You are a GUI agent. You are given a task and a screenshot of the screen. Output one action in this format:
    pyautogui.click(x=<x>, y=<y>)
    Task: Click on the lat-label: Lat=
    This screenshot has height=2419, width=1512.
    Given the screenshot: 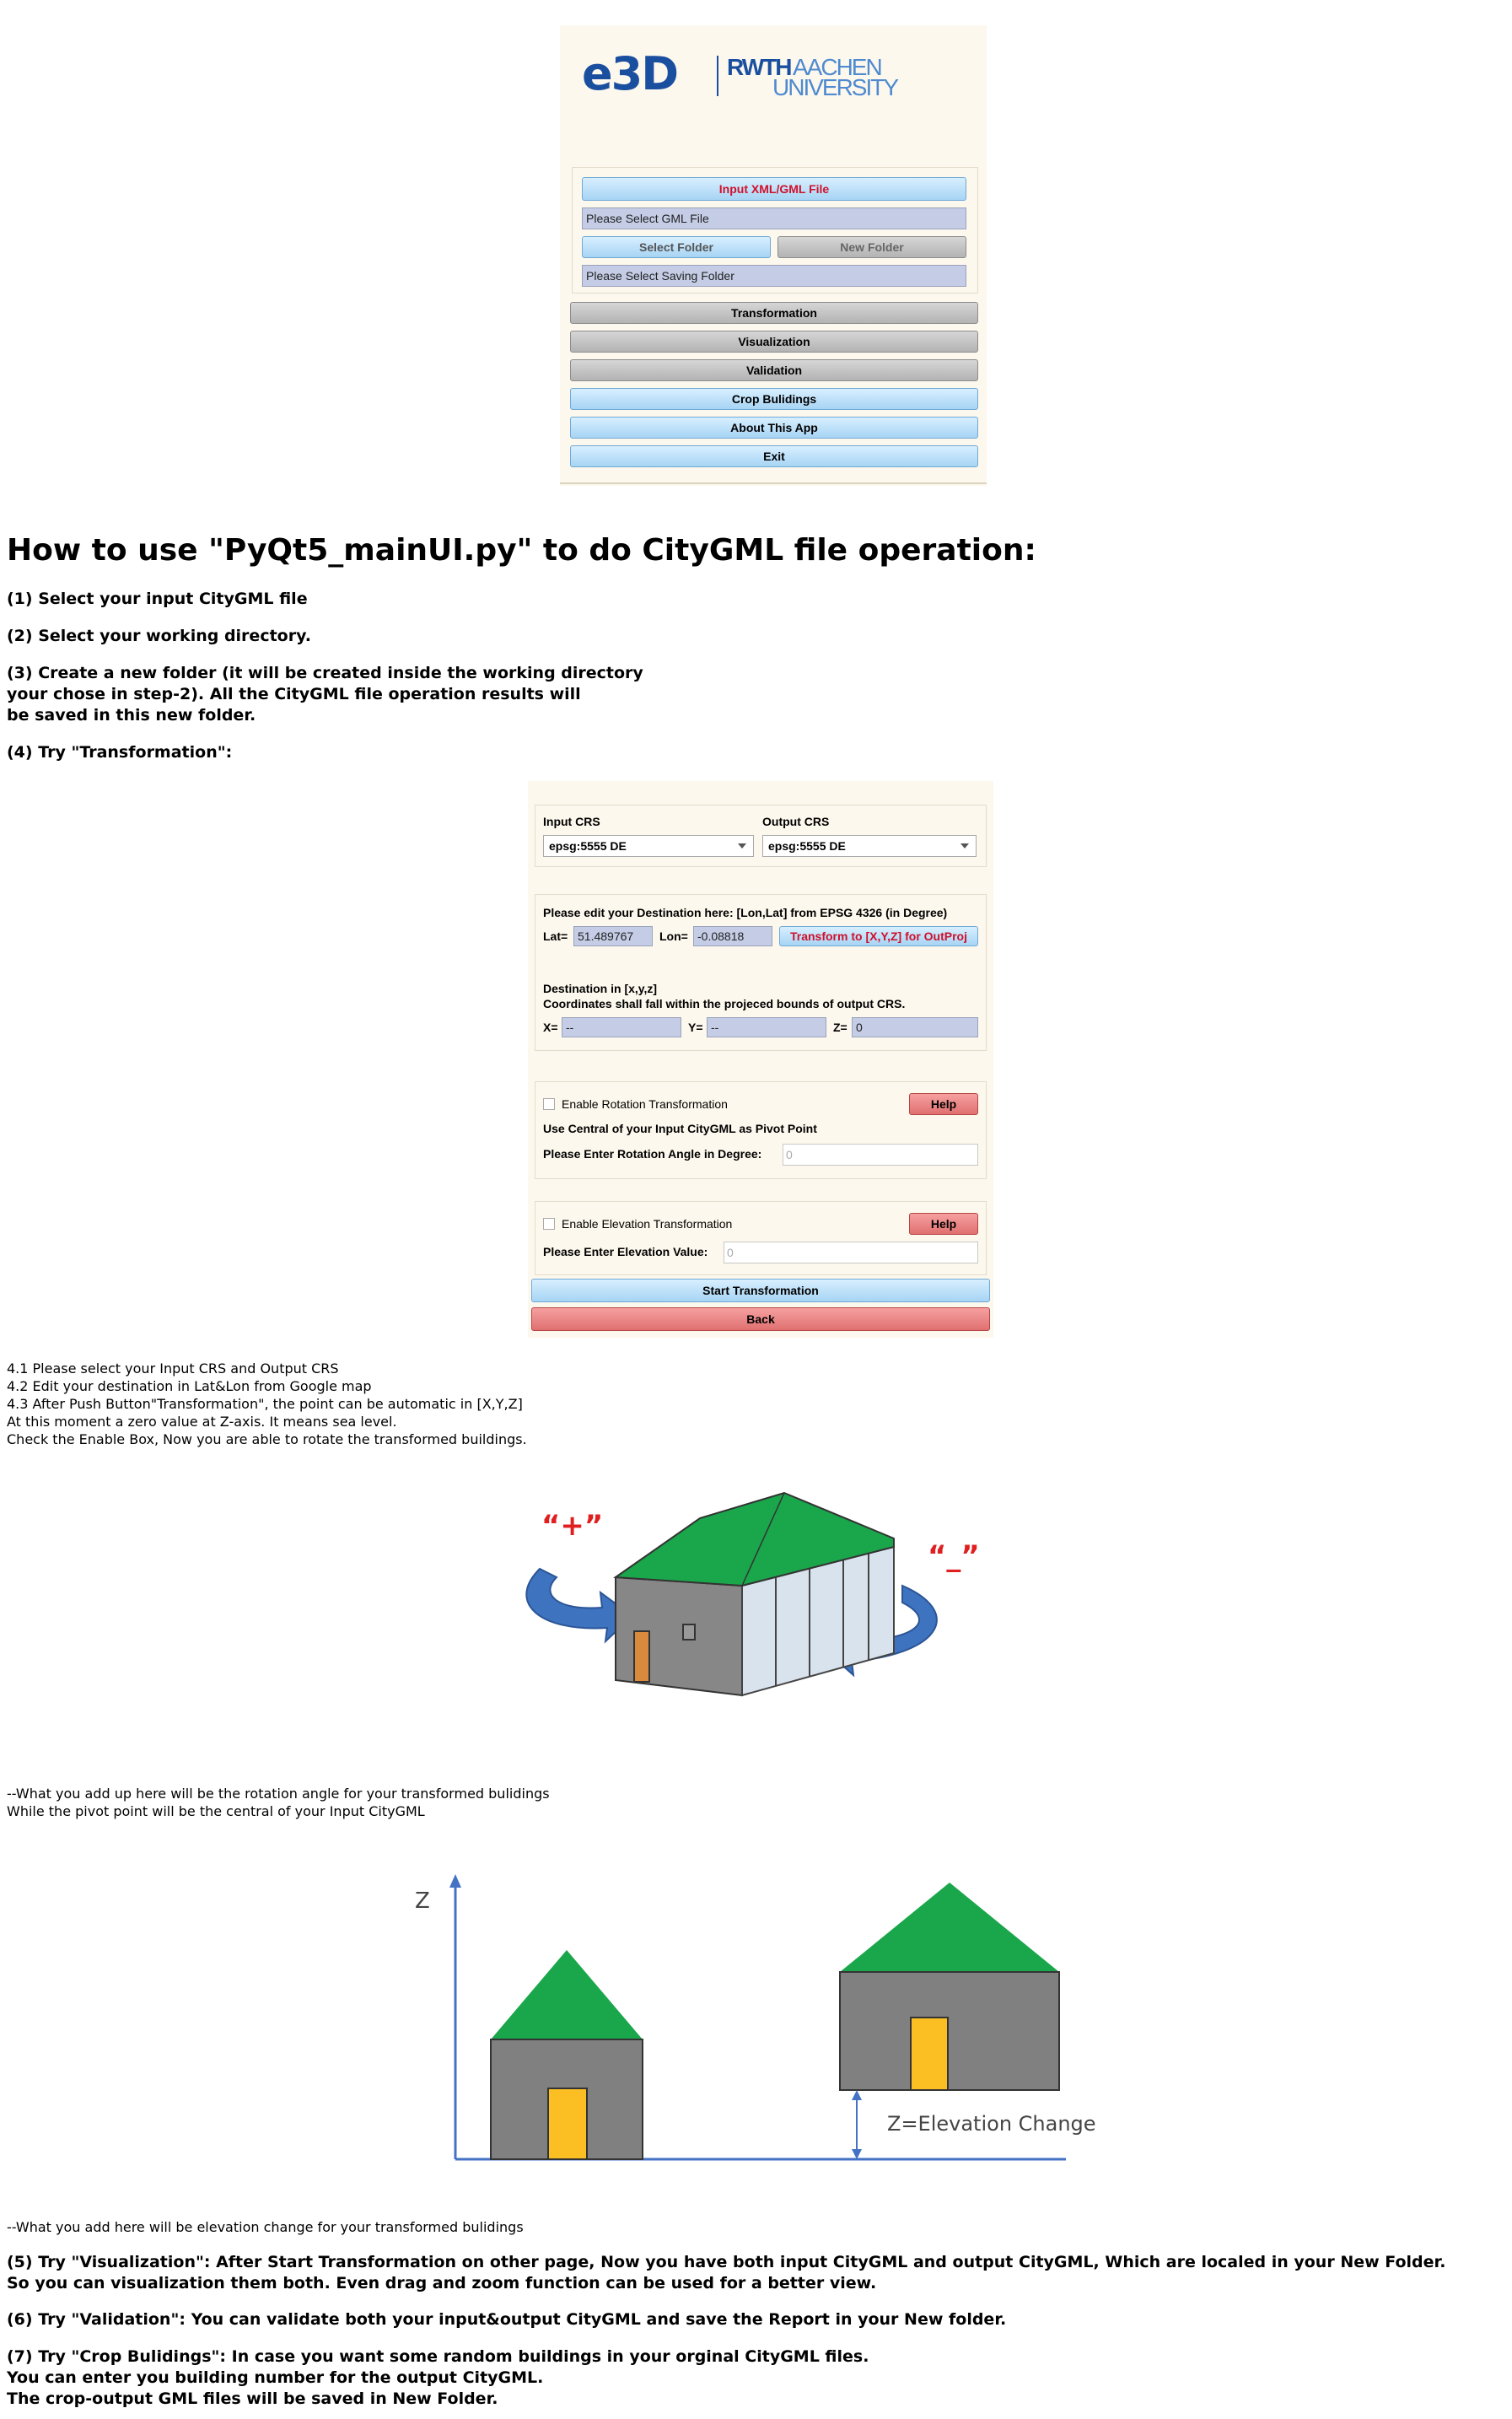 What is the action you would take?
    pyautogui.click(x=556, y=936)
    